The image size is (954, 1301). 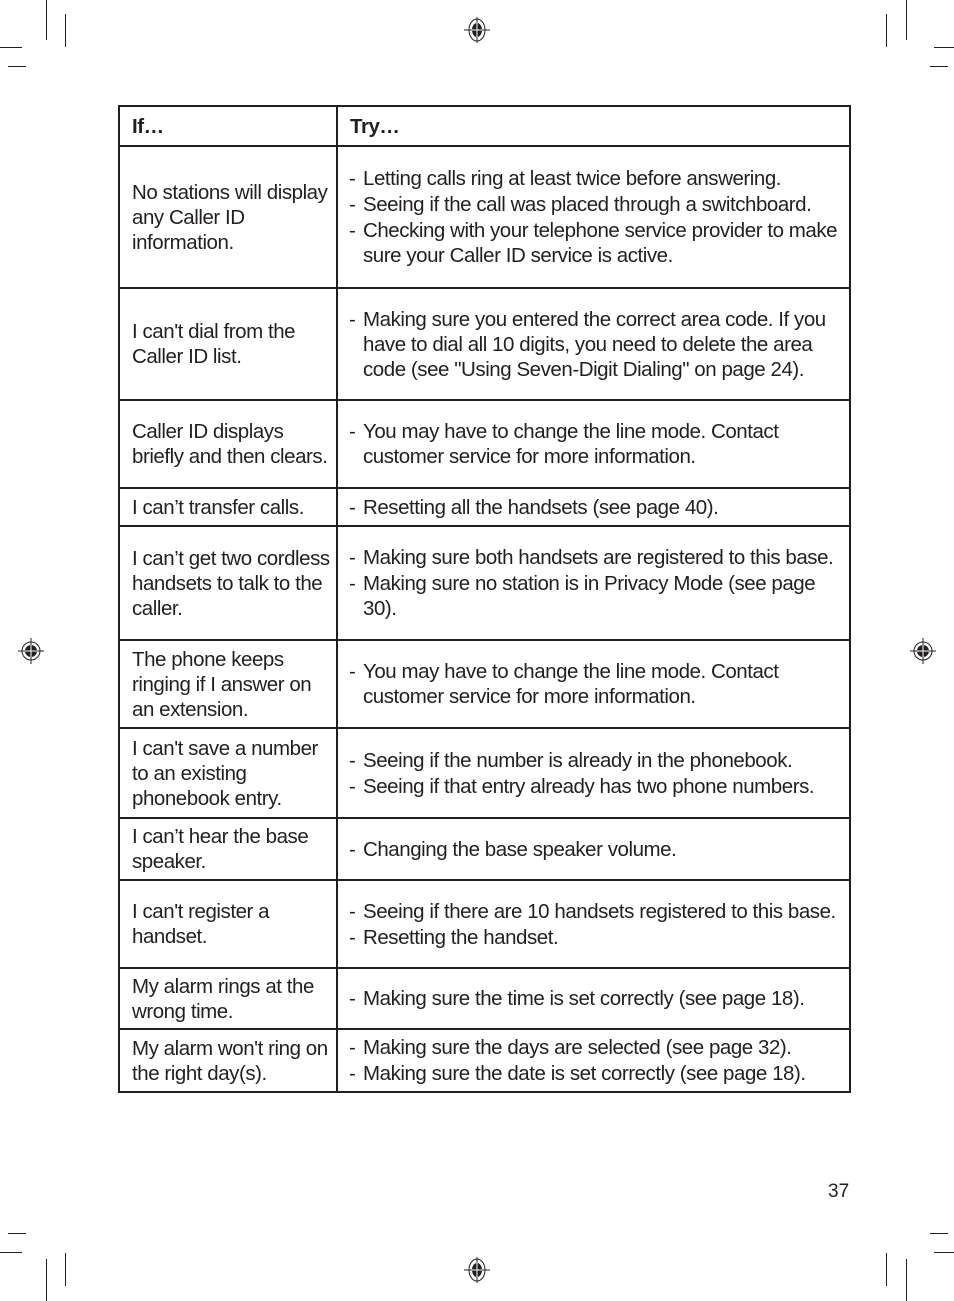 What do you see at coordinates (228, 344) in the screenshot?
I see `problem-cell: I can't dial from the Caller ID list.` at bounding box center [228, 344].